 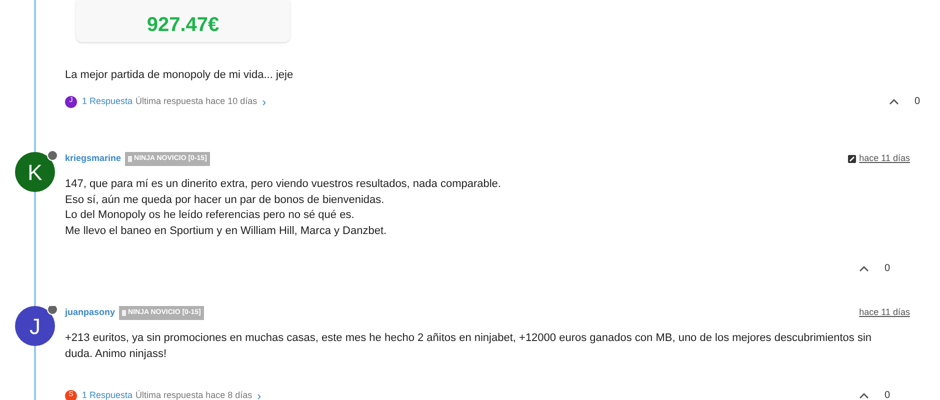 What do you see at coordinates (90, 313) in the screenshot?
I see `username-link: juanpasony` at bounding box center [90, 313].